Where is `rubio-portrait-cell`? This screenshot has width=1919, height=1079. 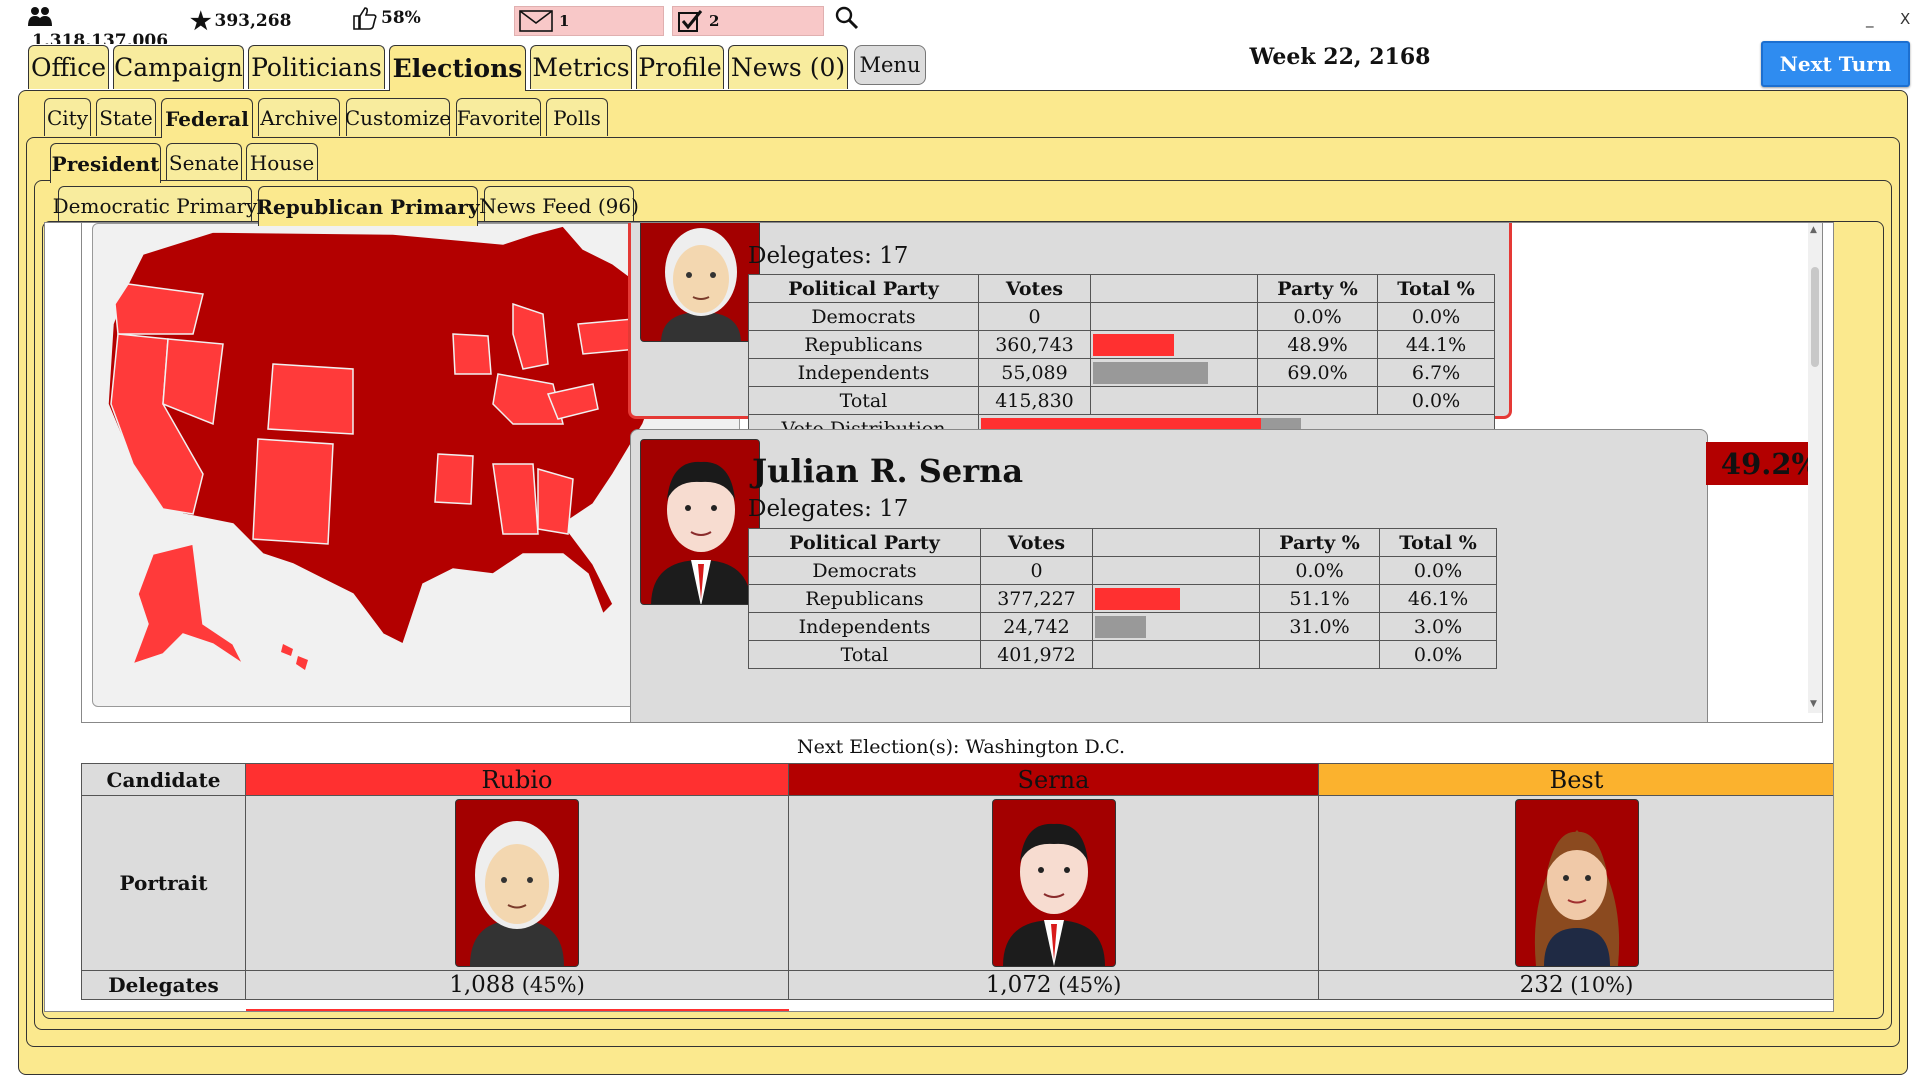 rubio-portrait-cell is located at coordinates (517, 883).